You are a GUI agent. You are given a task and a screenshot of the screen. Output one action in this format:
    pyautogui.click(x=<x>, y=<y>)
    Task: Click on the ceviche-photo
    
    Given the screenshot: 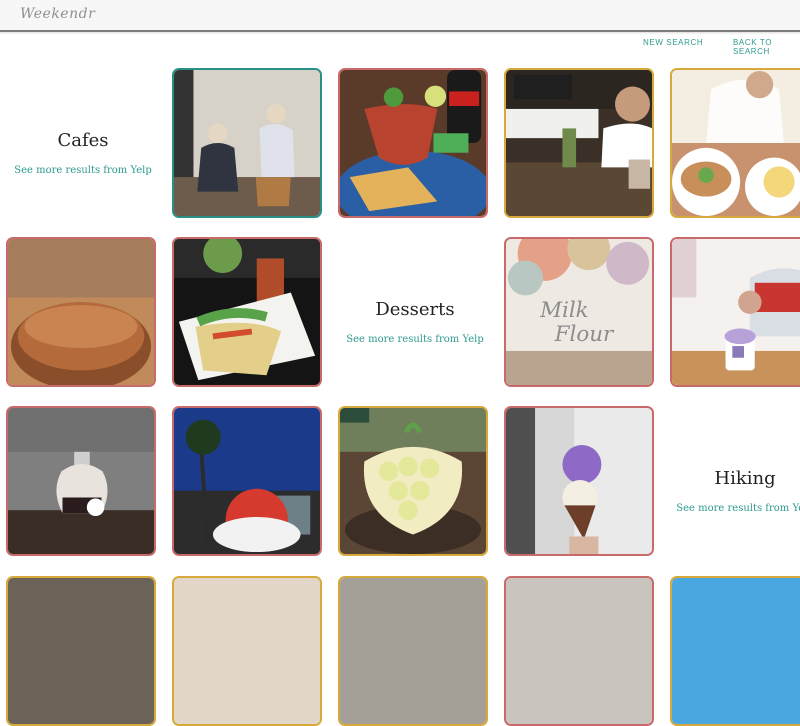 What is the action you would take?
    pyautogui.click(x=413, y=143)
    